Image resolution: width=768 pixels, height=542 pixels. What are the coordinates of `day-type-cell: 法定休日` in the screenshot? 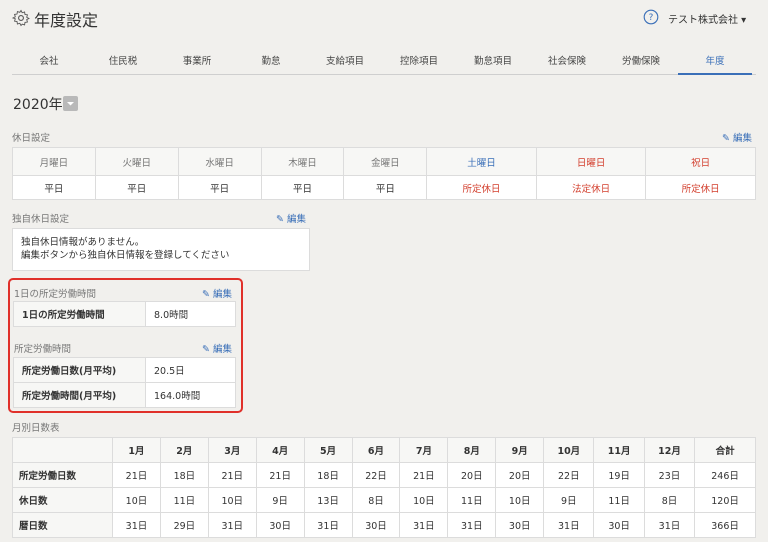 It's located at (591, 187).